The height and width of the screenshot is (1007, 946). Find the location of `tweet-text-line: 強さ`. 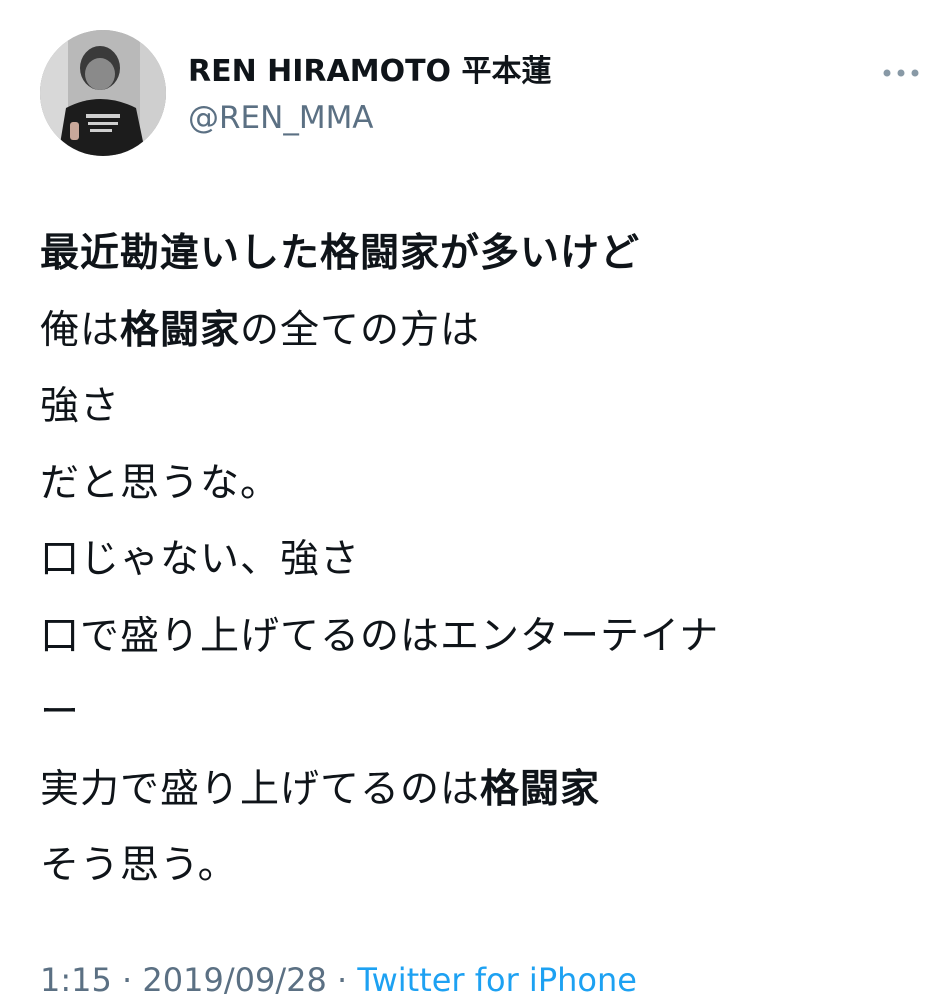

tweet-text-line: 強さ is located at coordinates (480, 407).